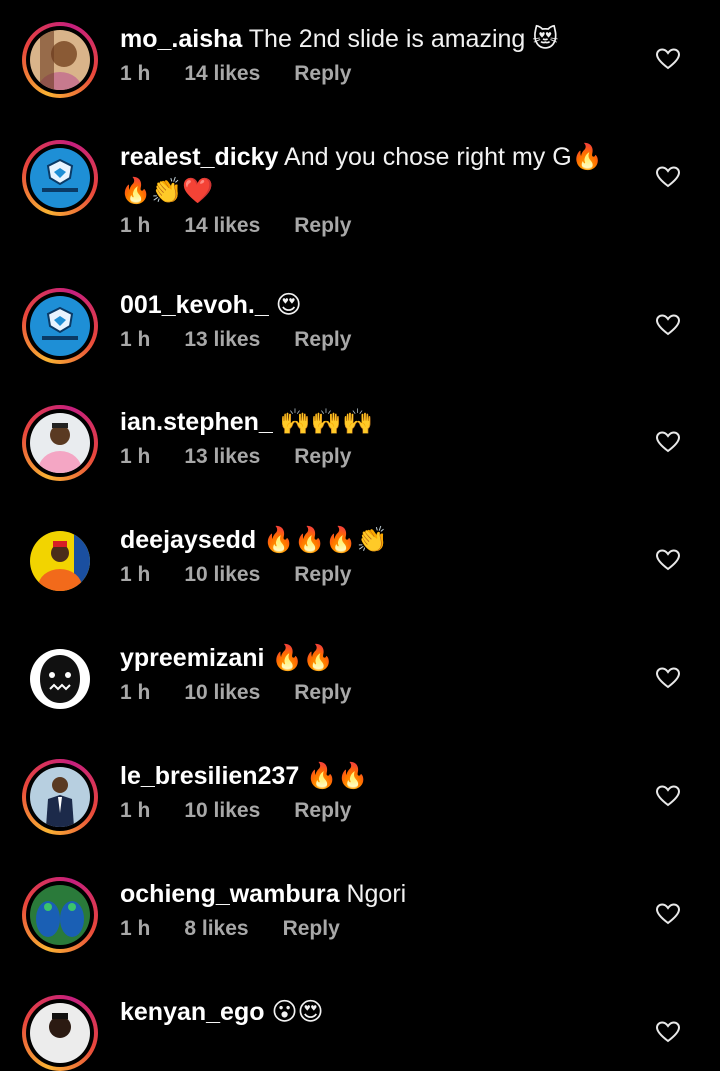  What do you see at coordinates (192, 658) in the screenshot?
I see `comment-username: ypreemizani` at bounding box center [192, 658].